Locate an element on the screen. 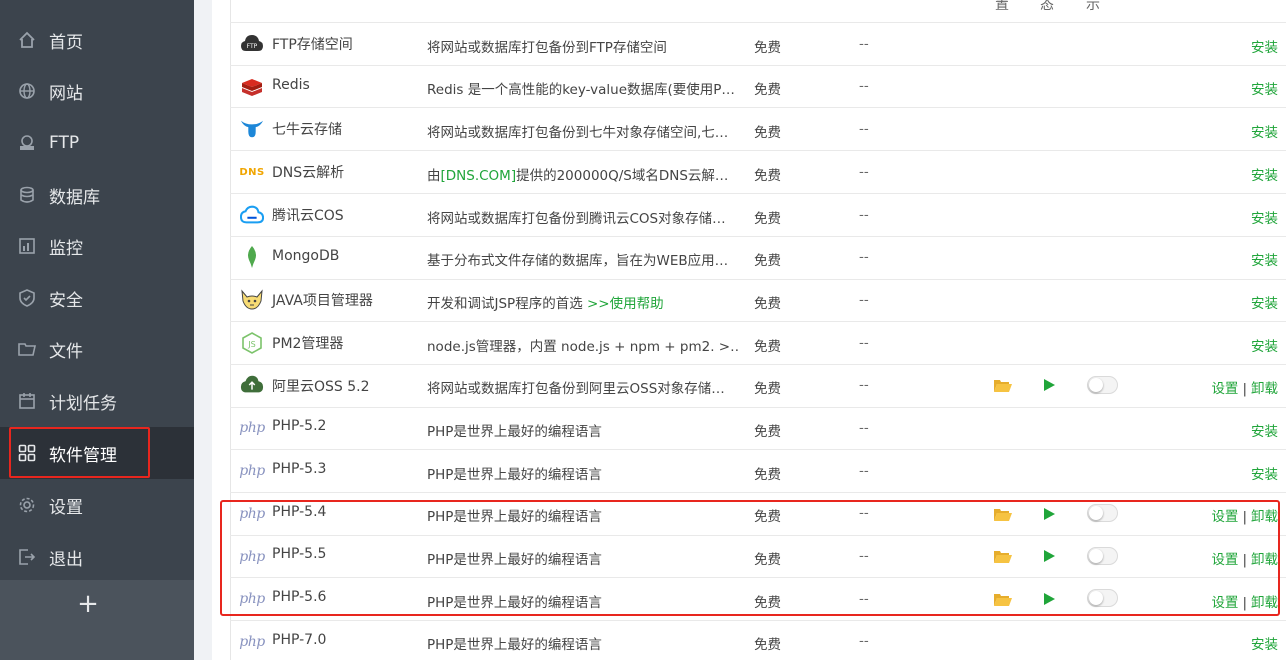 This screenshot has width=1286, height=660. column-header-fragment: 示 is located at coordinates (1093, 6).